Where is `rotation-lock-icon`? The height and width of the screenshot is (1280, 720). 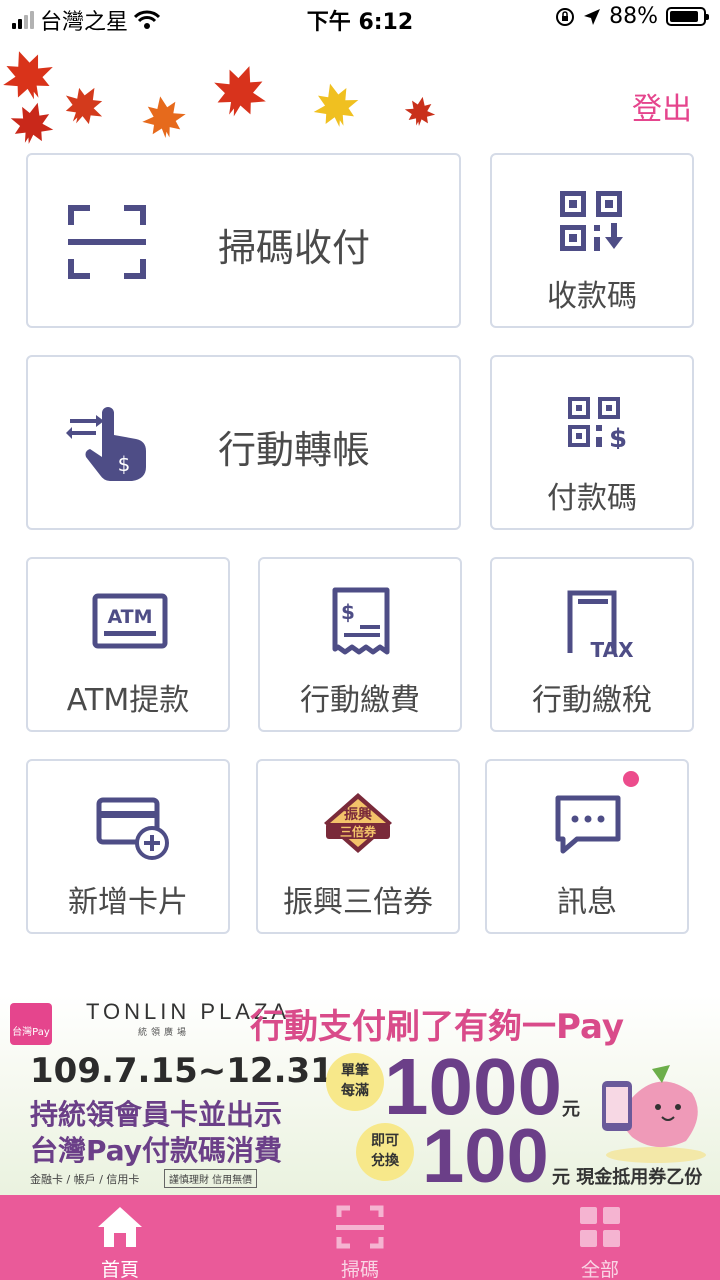
rotation-lock-icon is located at coordinates (565, 16).